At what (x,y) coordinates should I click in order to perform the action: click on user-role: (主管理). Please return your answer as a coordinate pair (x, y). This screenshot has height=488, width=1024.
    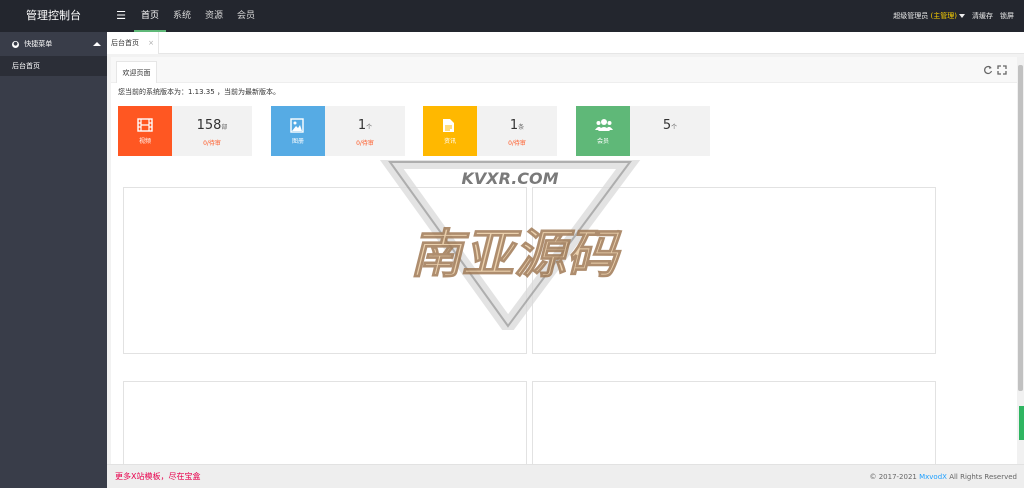
    Looking at the image, I should click on (943, 16).